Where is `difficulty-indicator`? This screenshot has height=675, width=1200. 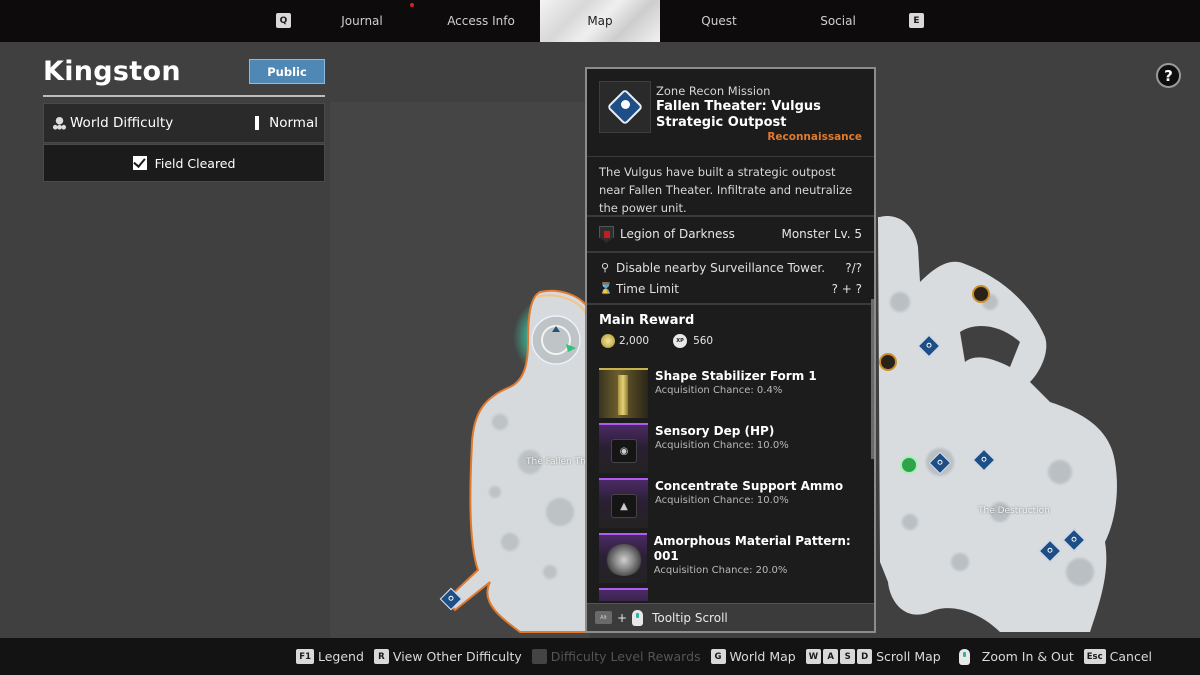 difficulty-indicator is located at coordinates (257, 123).